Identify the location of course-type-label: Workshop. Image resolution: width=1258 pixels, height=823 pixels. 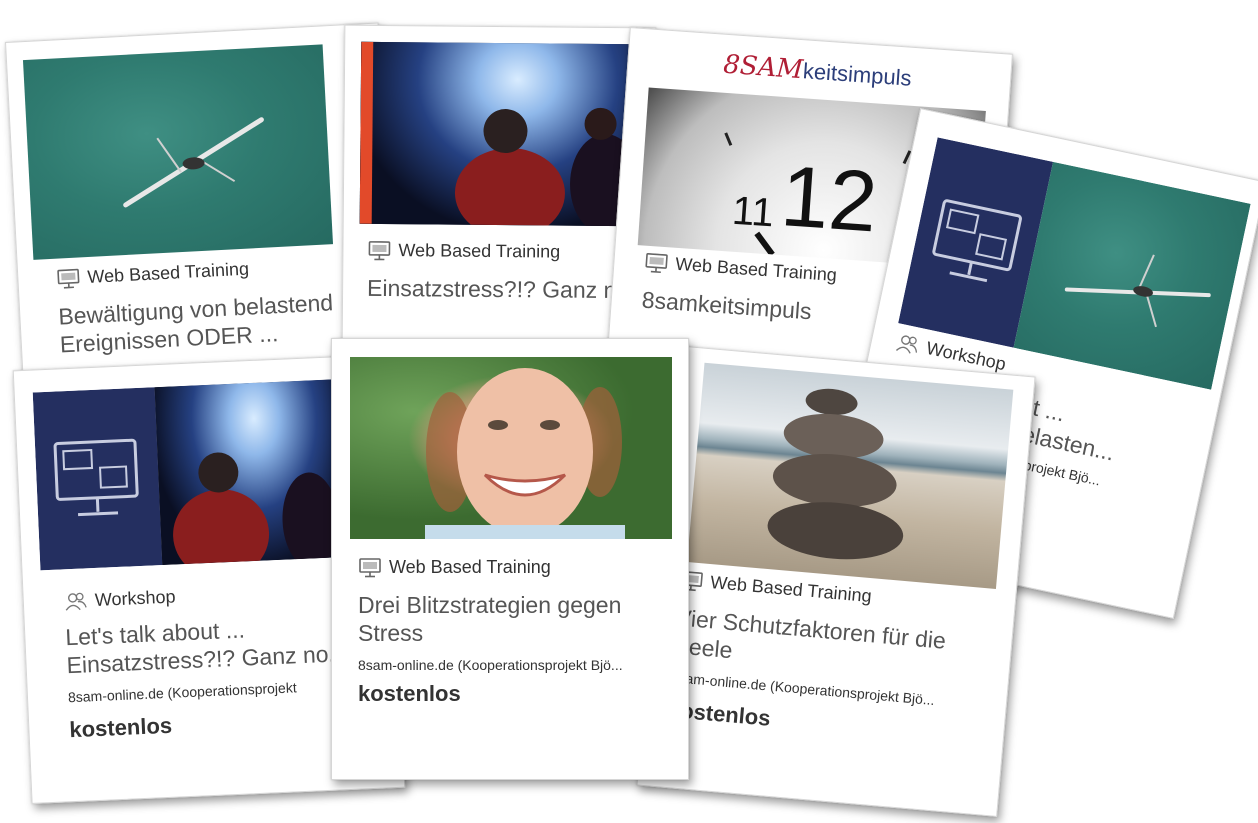
(135, 598).